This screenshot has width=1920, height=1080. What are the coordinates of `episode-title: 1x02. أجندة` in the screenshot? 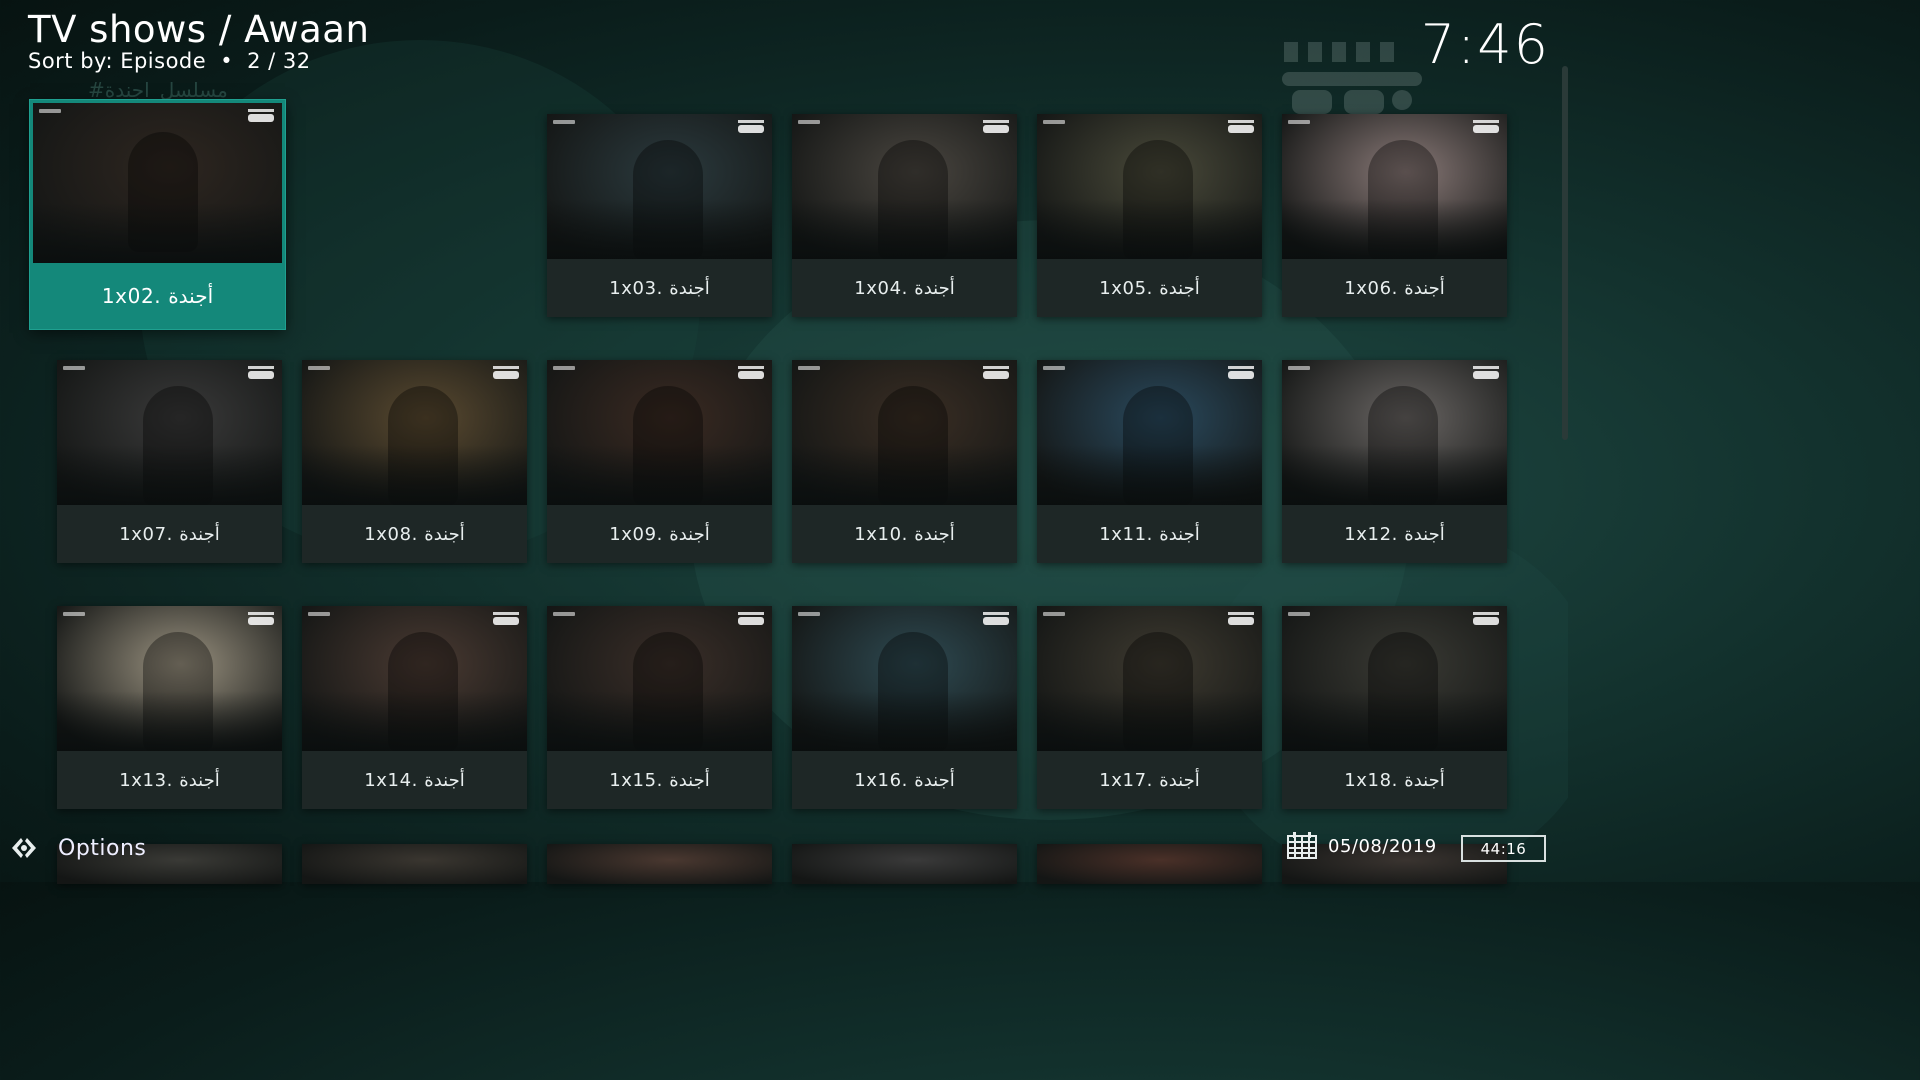 It's located at (157, 296).